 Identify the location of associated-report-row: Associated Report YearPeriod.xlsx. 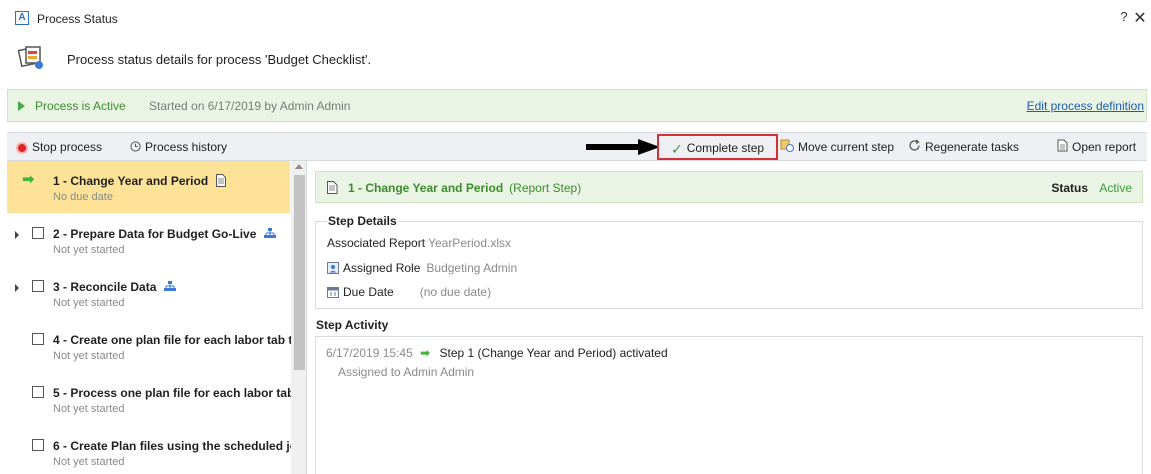
(419, 243).